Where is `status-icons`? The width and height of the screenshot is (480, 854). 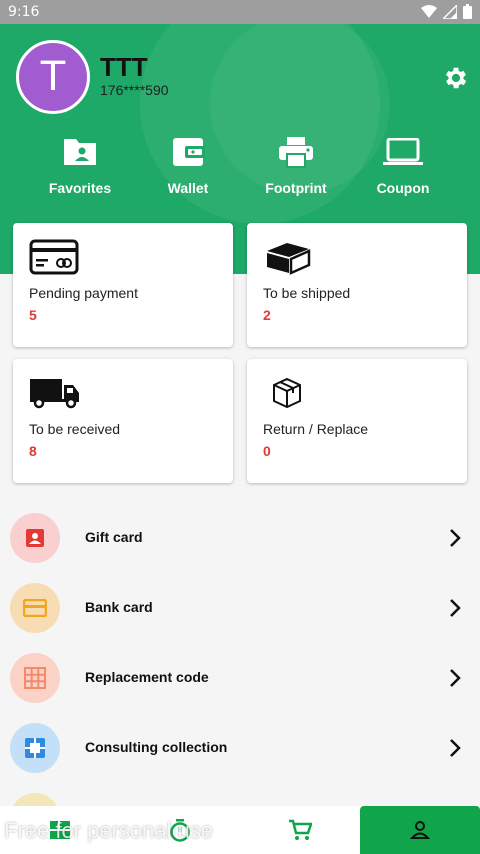
status-icons is located at coordinates (446, 11).